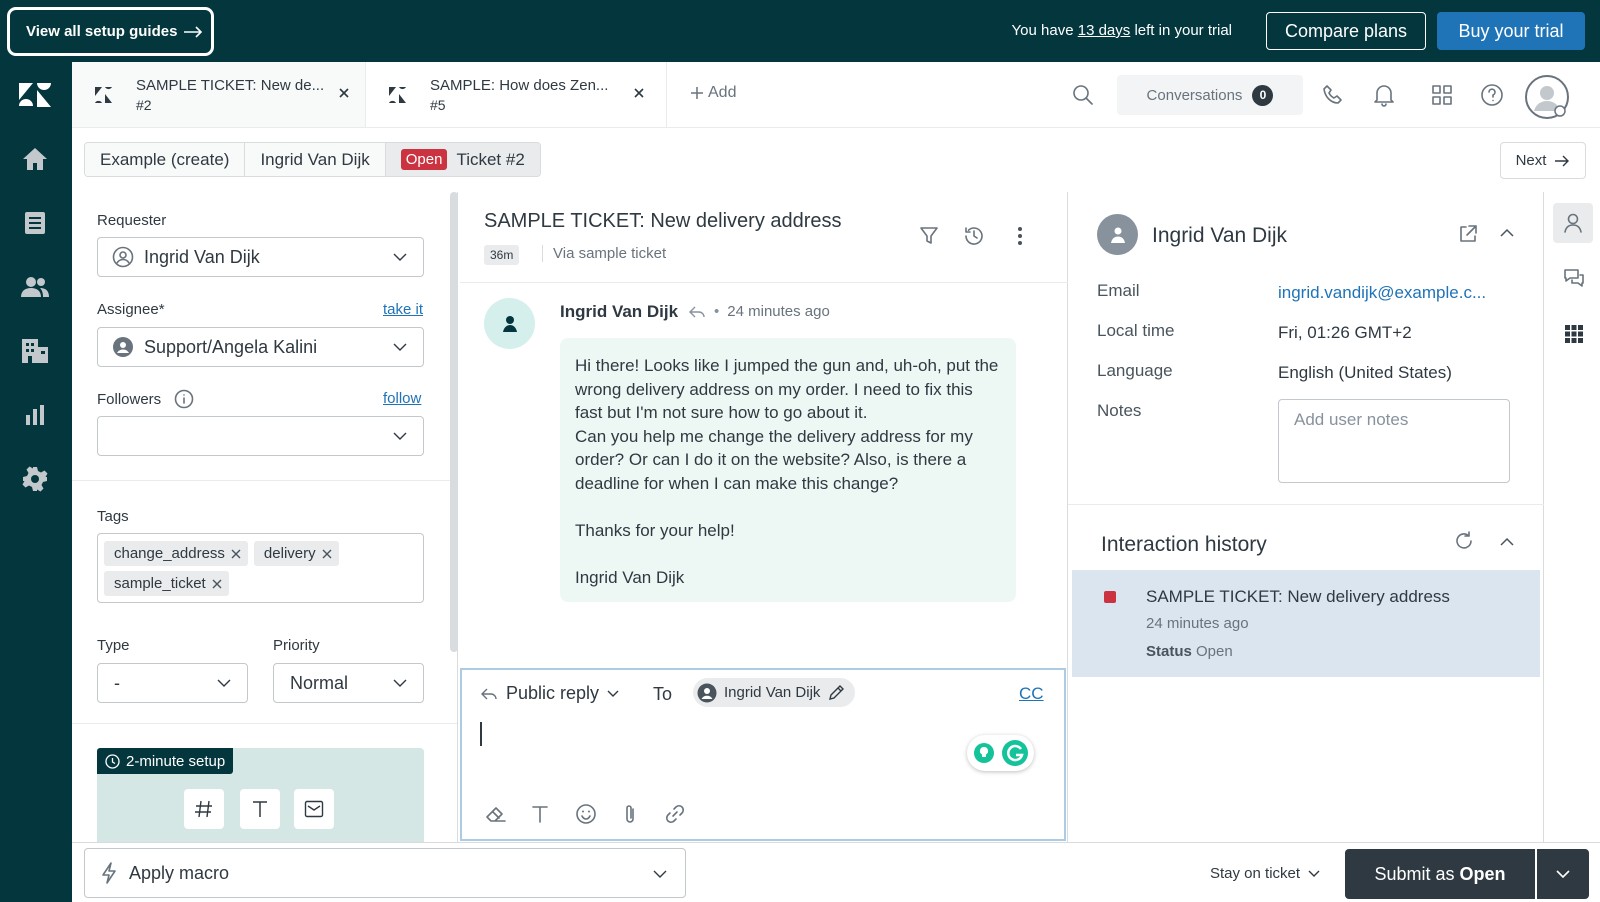 This screenshot has width=1600, height=902. Describe the element at coordinates (110, 31) in the screenshot. I see `view-setup-guides-button: View all setup guides` at that location.